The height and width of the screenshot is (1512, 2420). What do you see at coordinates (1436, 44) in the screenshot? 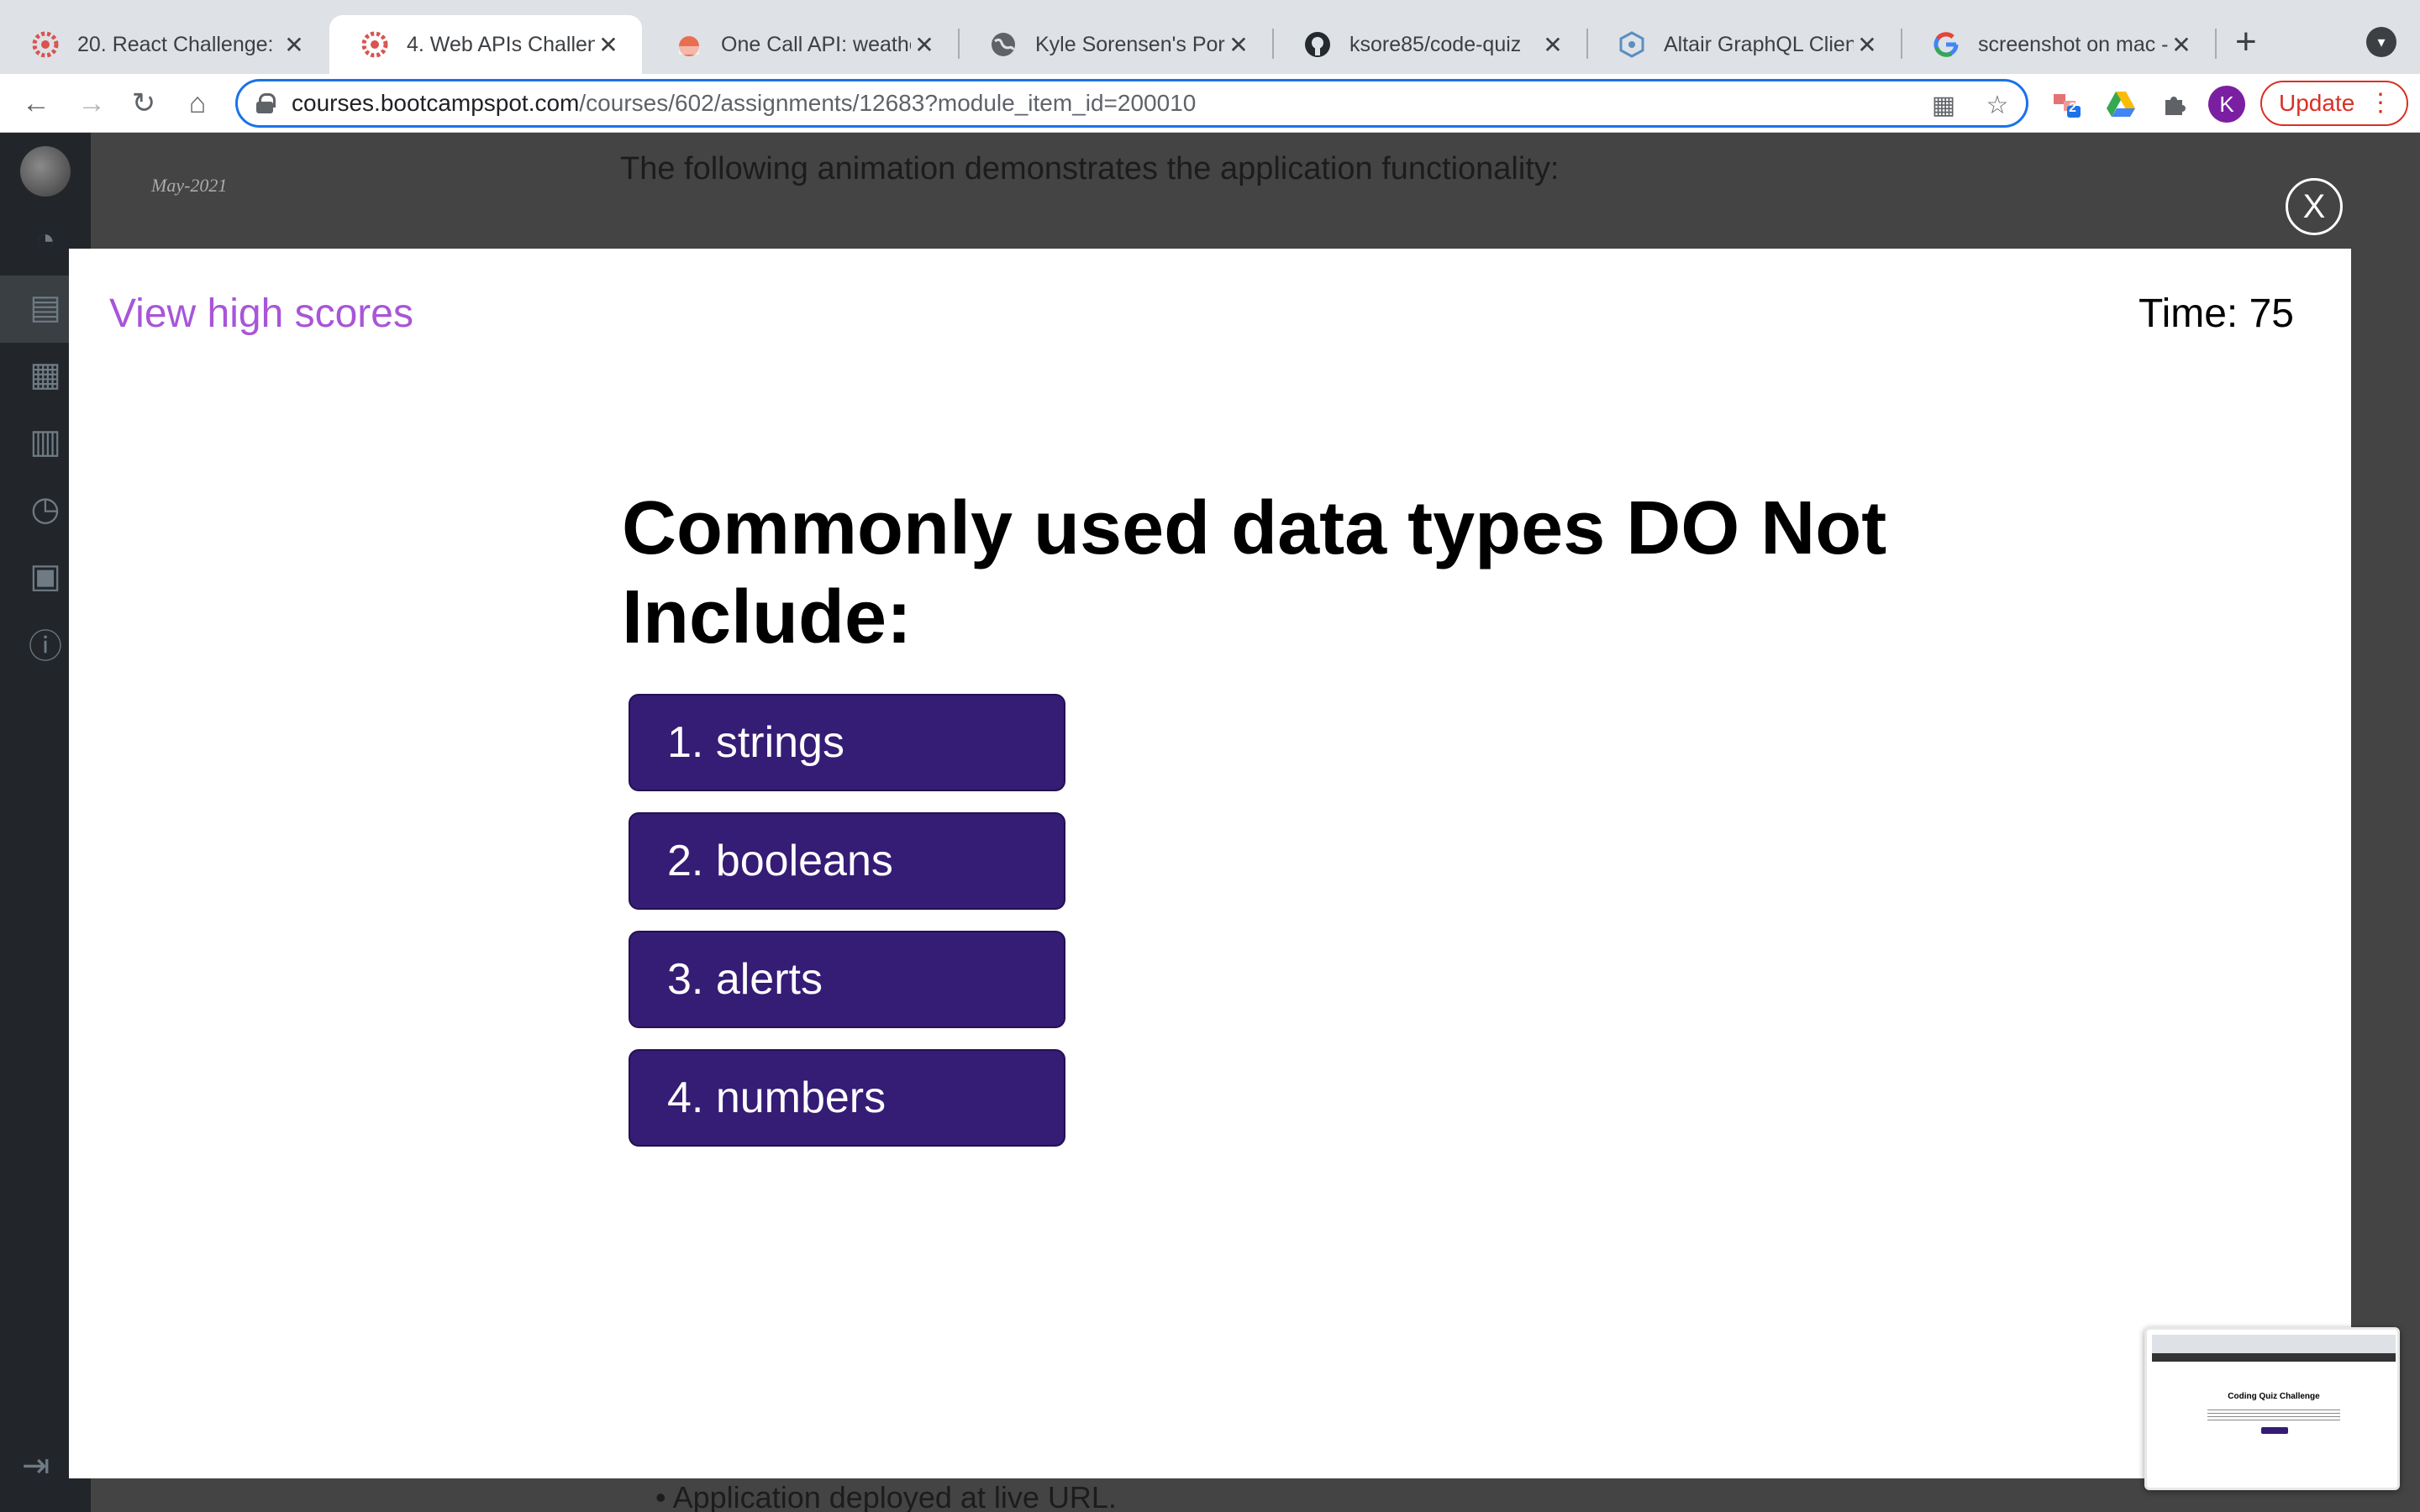
I see `tab-title: ksore85/code-quiz` at bounding box center [1436, 44].